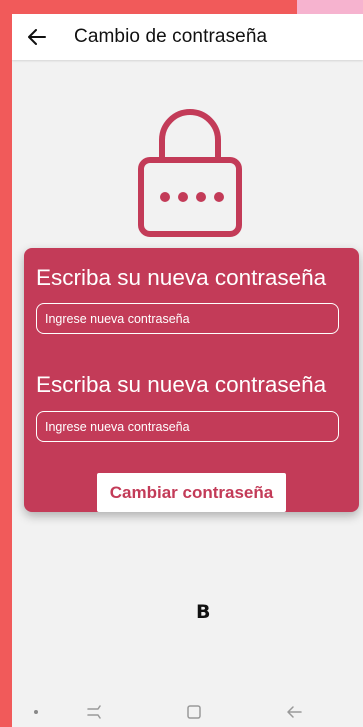  What do you see at coordinates (171, 36) in the screenshot?
I see `page-title: Cambio de contraseña` at bounding box center [171, 36].